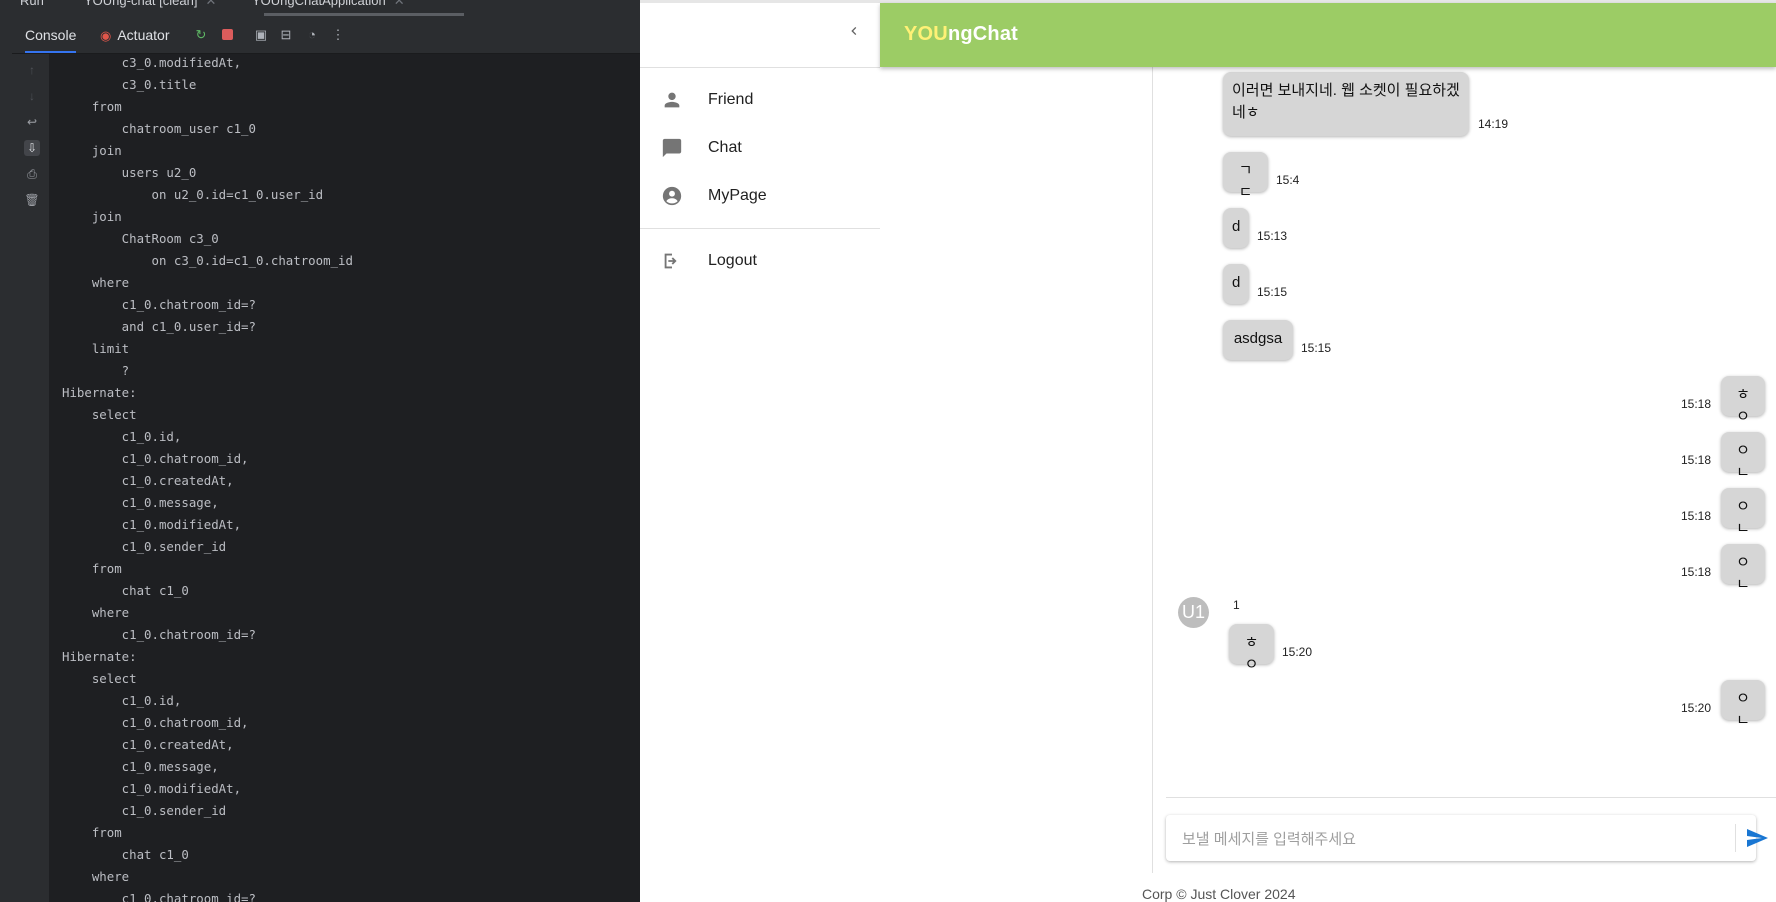 Image resolution: width=1776 pixels, height=902 pixels. I want to click on console-line: chatroom_user c1_0, so click(188, 128).